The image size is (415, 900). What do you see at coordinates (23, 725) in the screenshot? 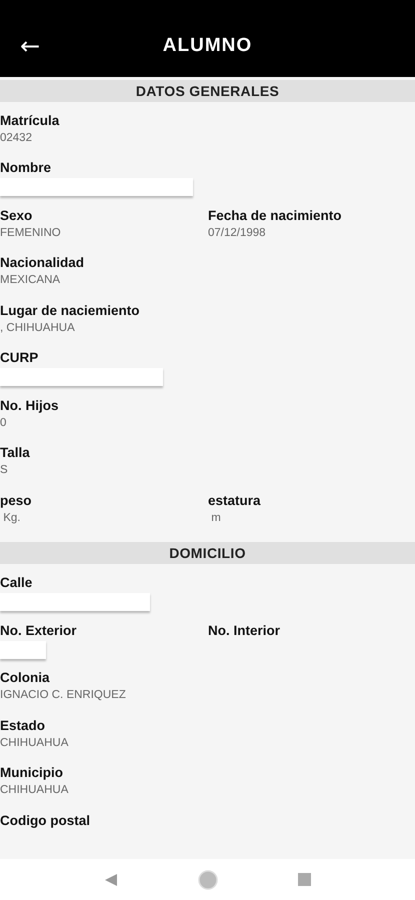
I see `field-label: Estado` at bounding box center [23, 725].